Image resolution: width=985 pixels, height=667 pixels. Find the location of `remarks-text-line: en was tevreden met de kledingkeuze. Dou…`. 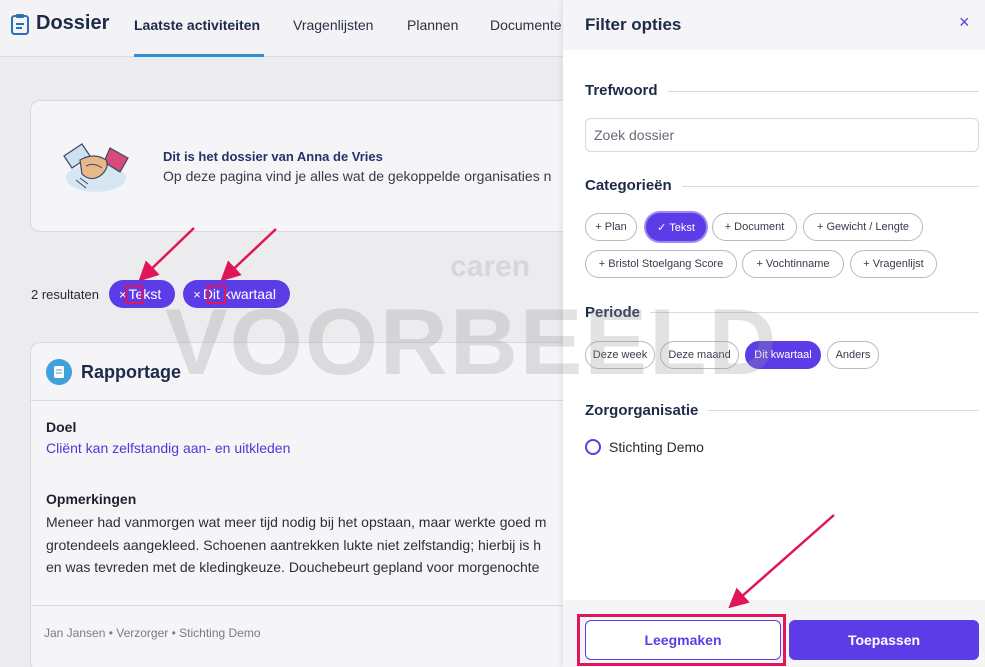

remarks-text-line: en was tevreden met de kledingkeuze. Dou… is located at coordinates (293, 567).